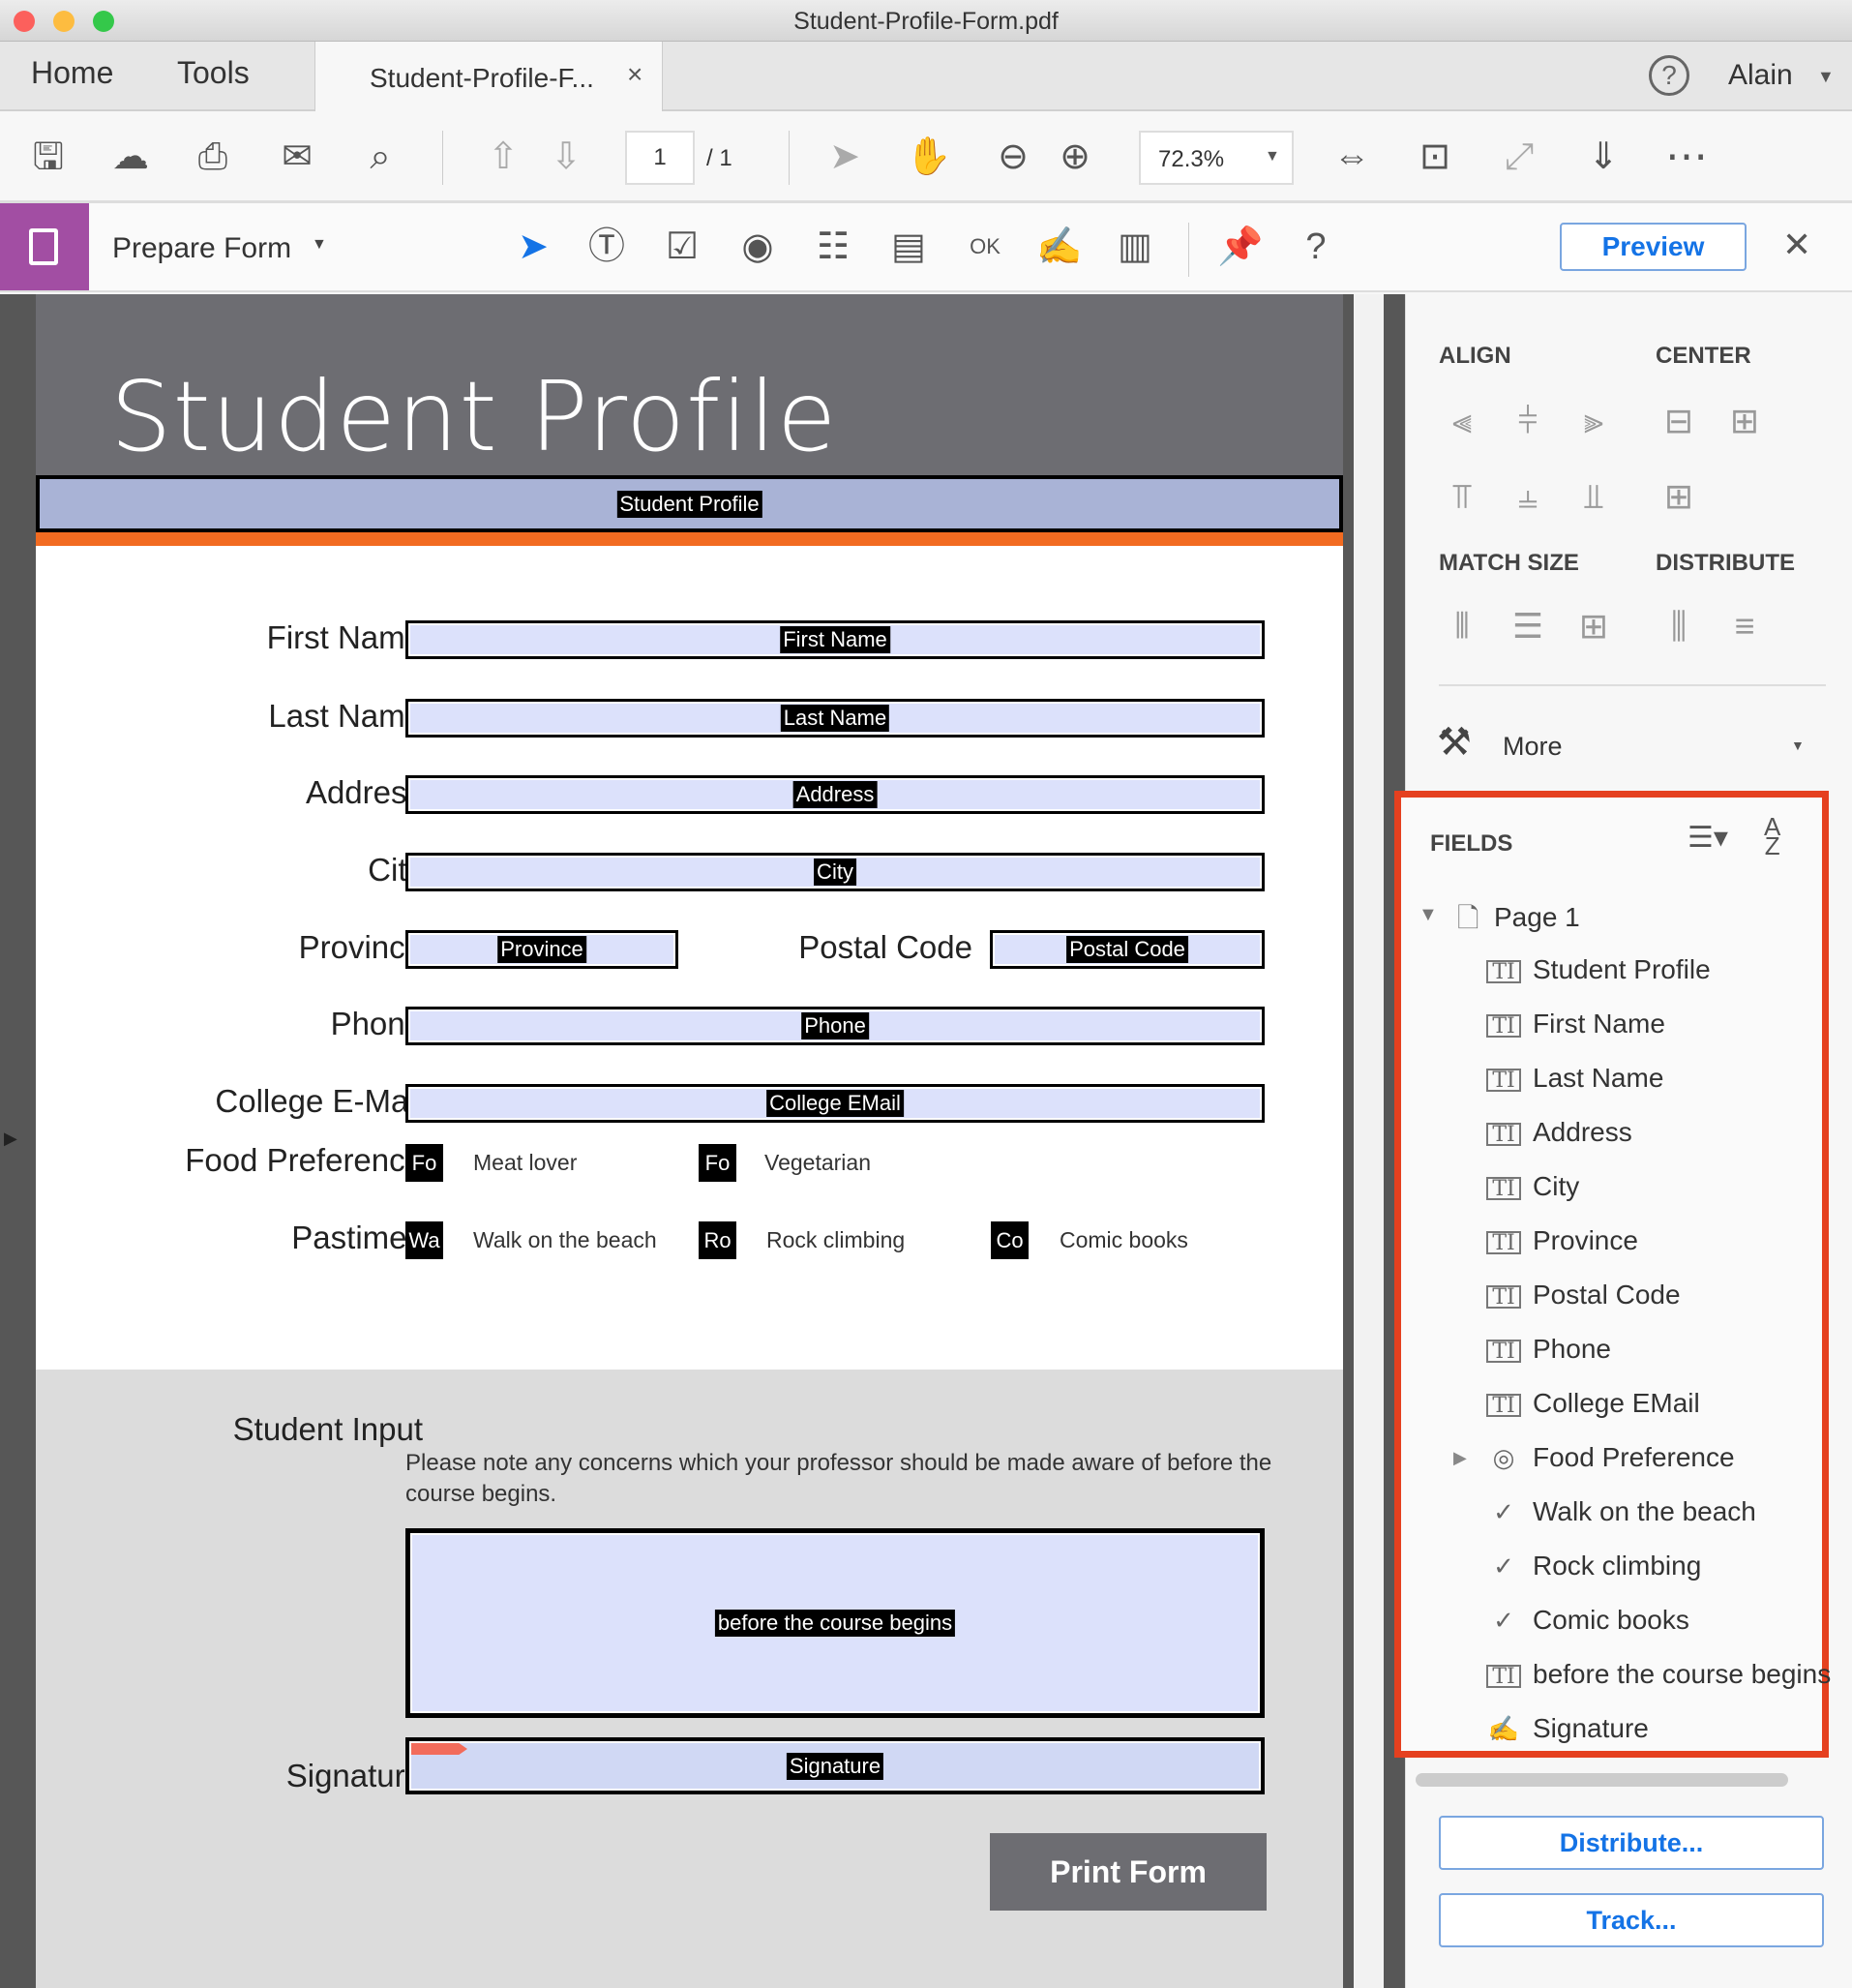 The height and width of the screenshot is (1988, 1852). Describe the element at coordinates (757, 247) in the screenshot. I see `radio-button-icon: ◉` at that location.